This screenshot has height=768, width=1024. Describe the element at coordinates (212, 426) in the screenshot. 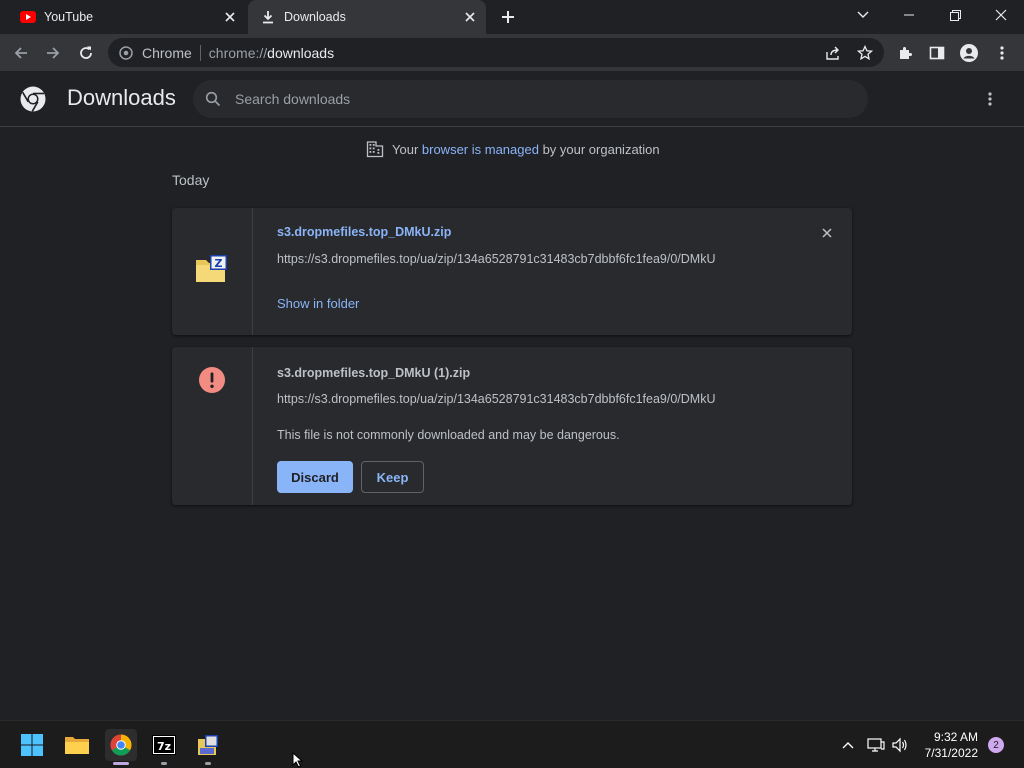

I see `file-icon-column` at that location.